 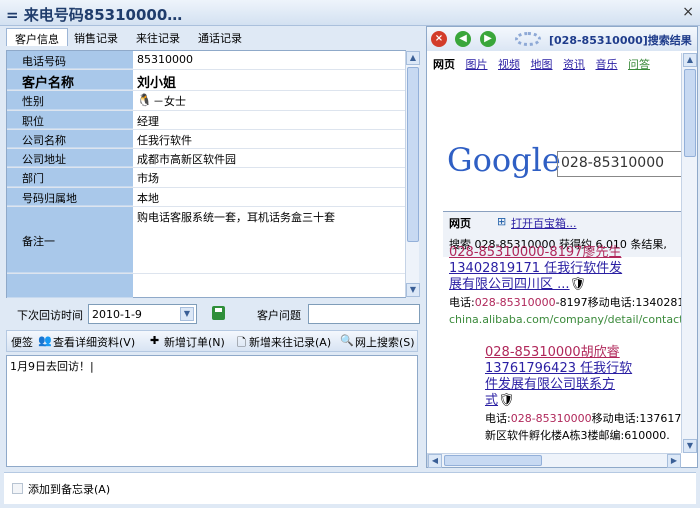 I want to click on field-value: 成都市高新区软件园, so click(x=186, y=159).